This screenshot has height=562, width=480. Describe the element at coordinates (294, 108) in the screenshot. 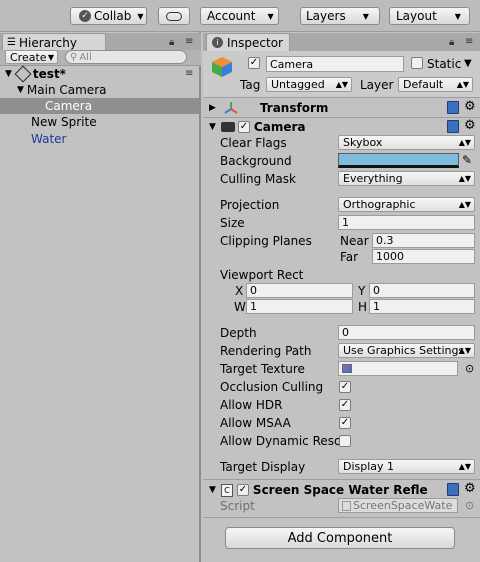

I see `transform-title: Transform` at that location.